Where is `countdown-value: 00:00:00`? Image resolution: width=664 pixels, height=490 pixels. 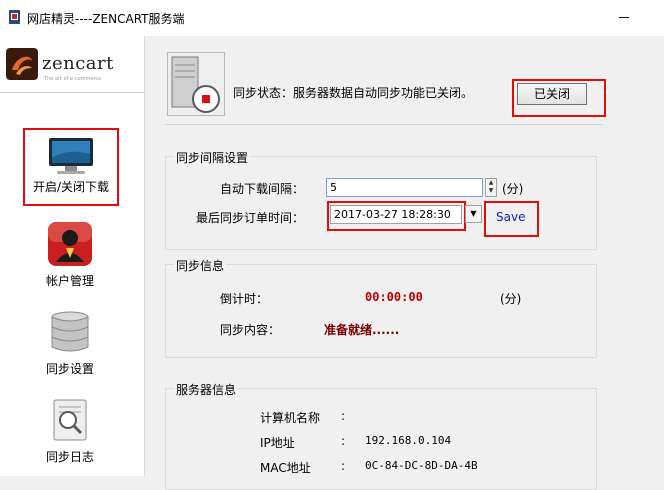 countdown-value: 00:00:00 is located at coordinates (394, 297).